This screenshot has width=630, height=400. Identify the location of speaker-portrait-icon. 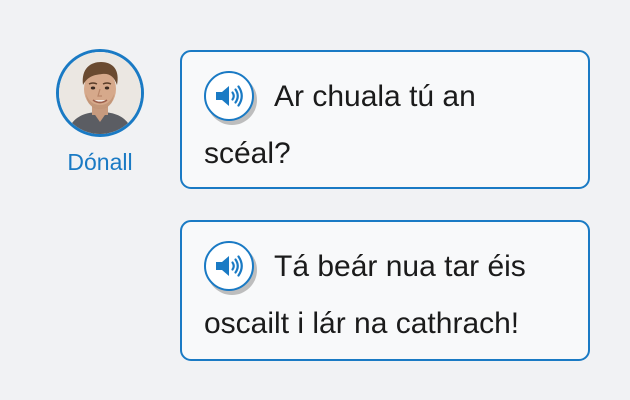
(100, 93).